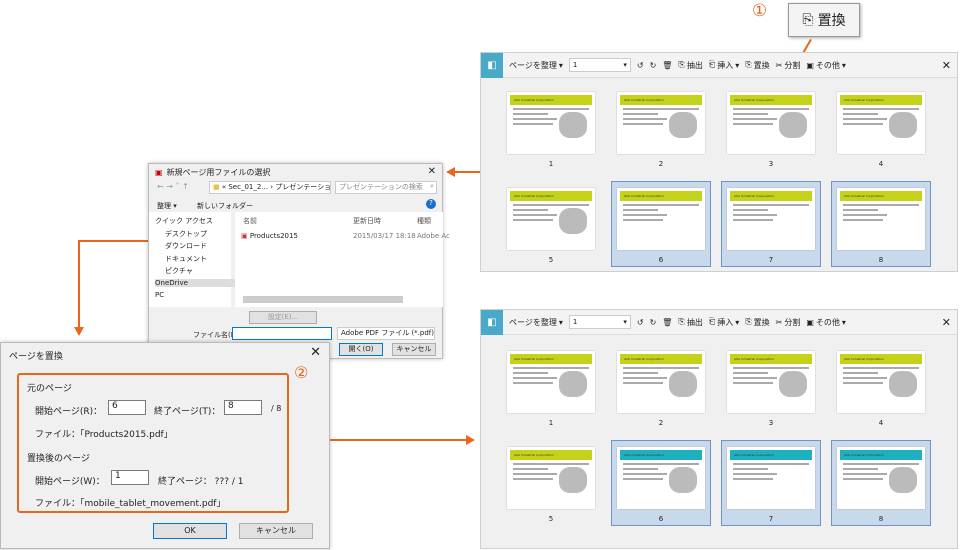 The width and height of the screenshot is (960, 550). Describe the element at coordinates (431, 204) in the screenshot. I see `help-icon: ?` at that location.